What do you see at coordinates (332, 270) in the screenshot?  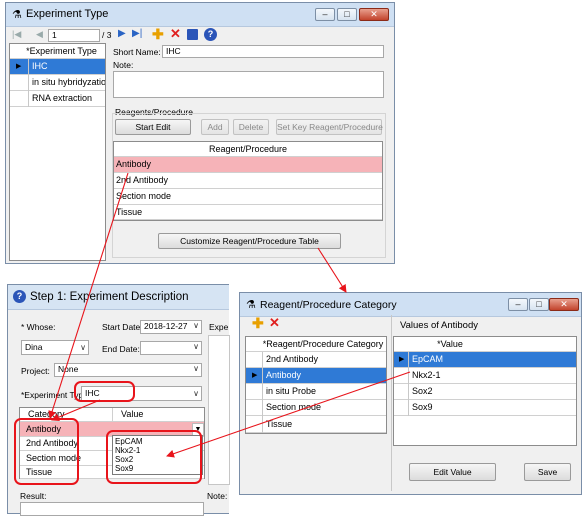 I see `arrow-customize-to-category-window` at bounding box center [332, 270].